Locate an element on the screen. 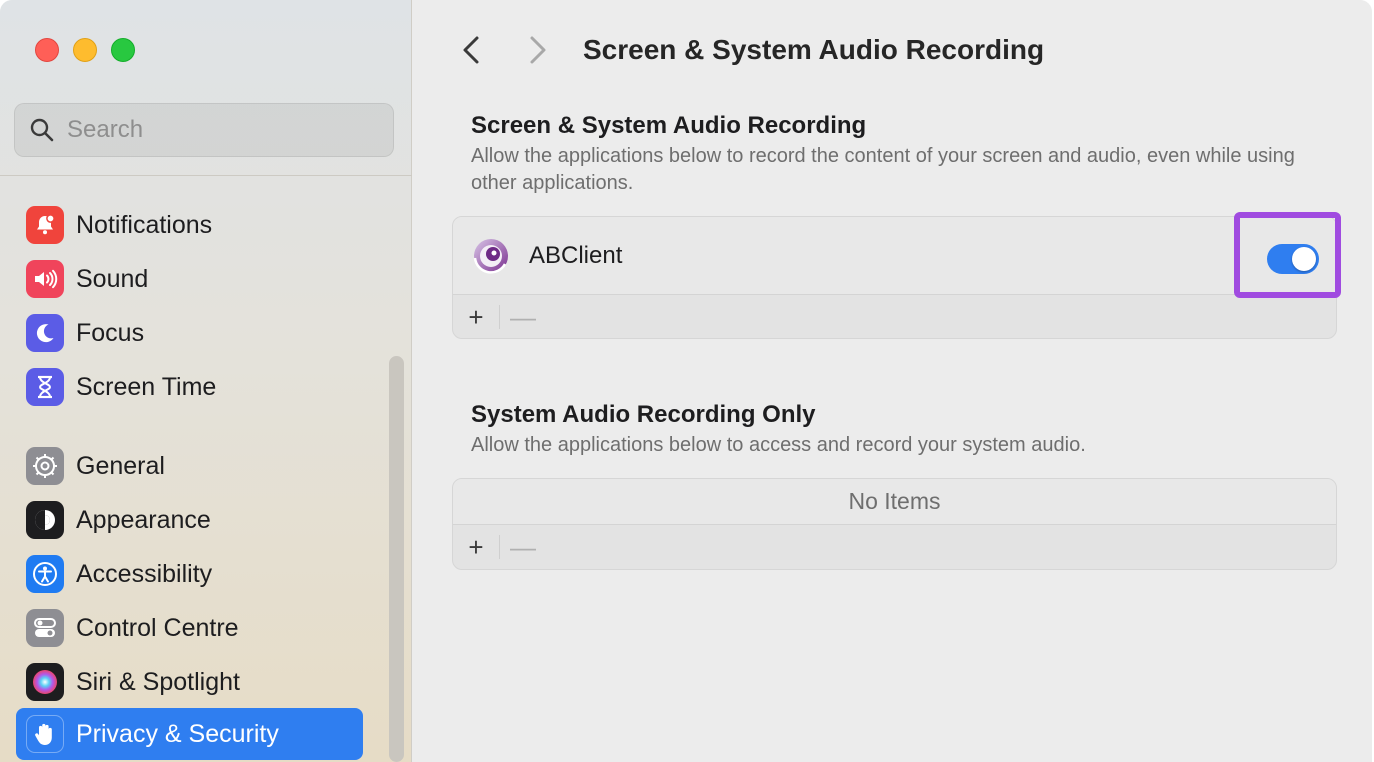 This screenshot has width=1374, height=762. sidebar-scrollbar is located at coordinates (396, 559).